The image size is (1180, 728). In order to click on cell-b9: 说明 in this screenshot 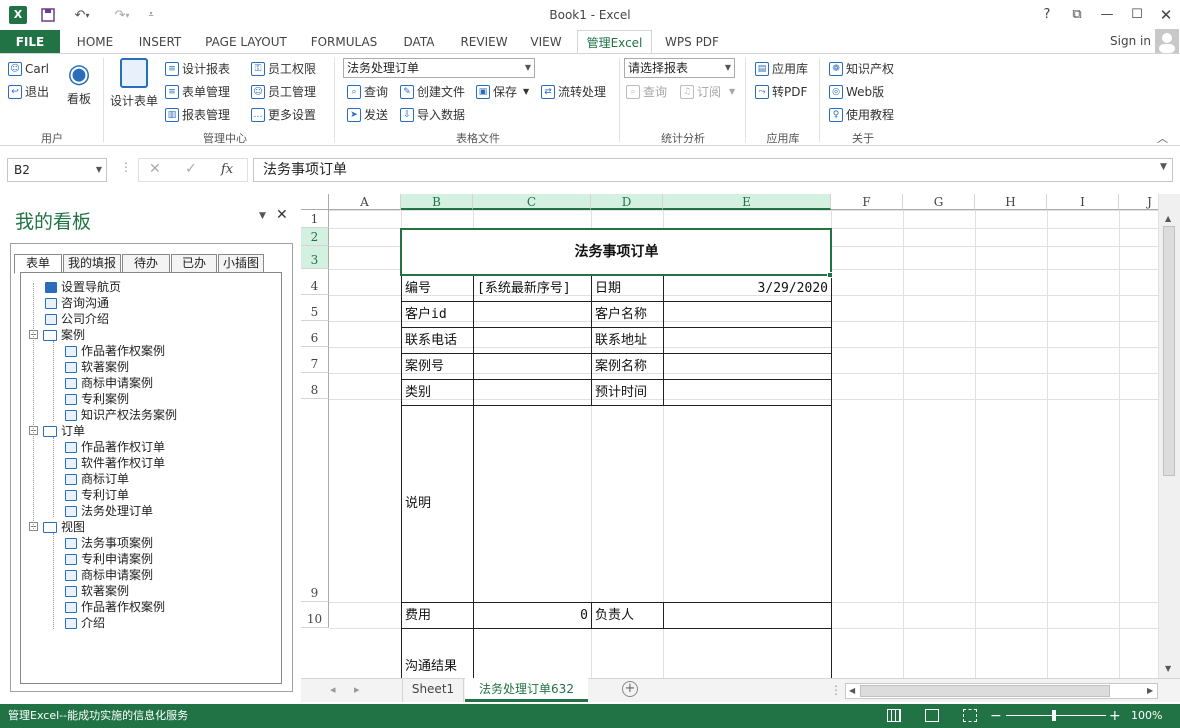, I will do `click(437, 504)`.